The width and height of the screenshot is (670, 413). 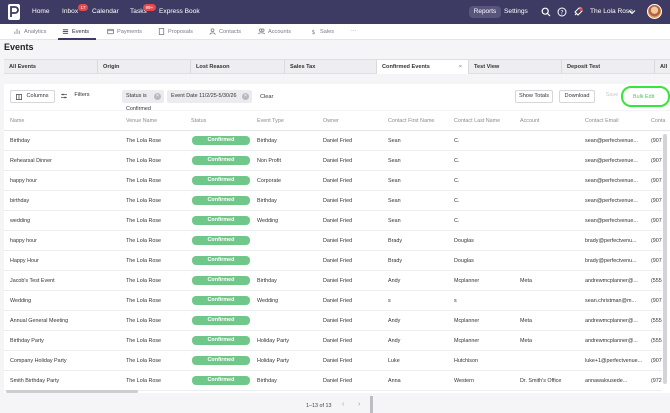 What do you see at coordinates (526, 281) in the screenshot?
I see `cell-account: Meta` at bounding box center [526, 281].